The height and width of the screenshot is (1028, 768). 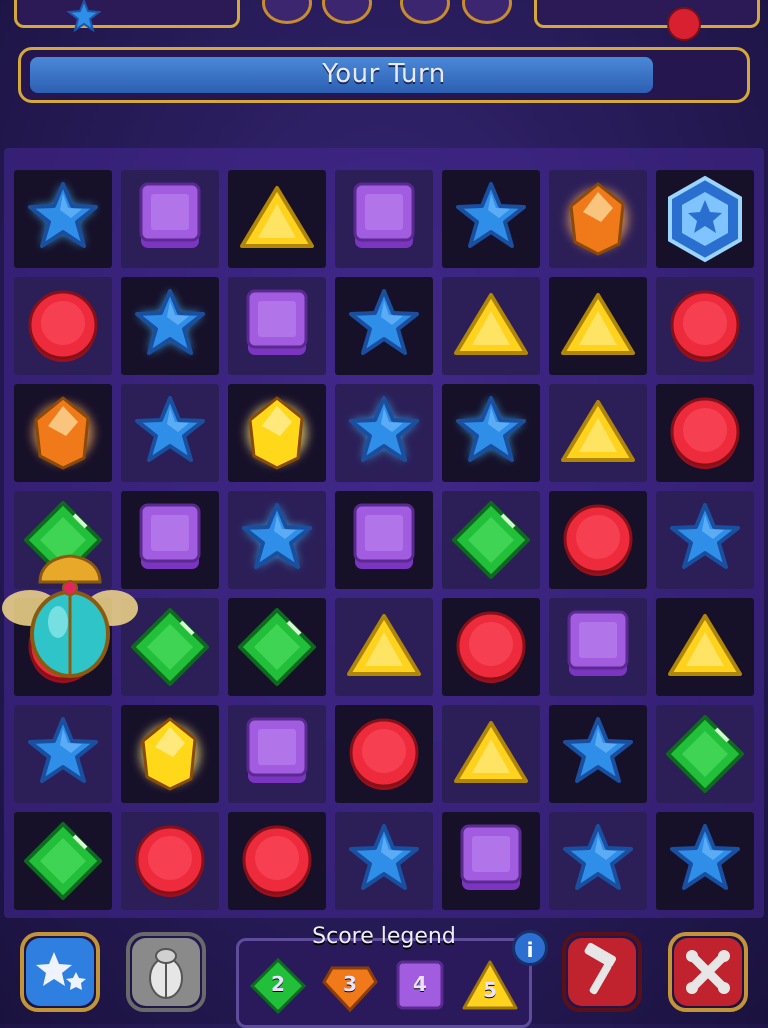 I want to click on hammer-button, so click(x=602, y=972).